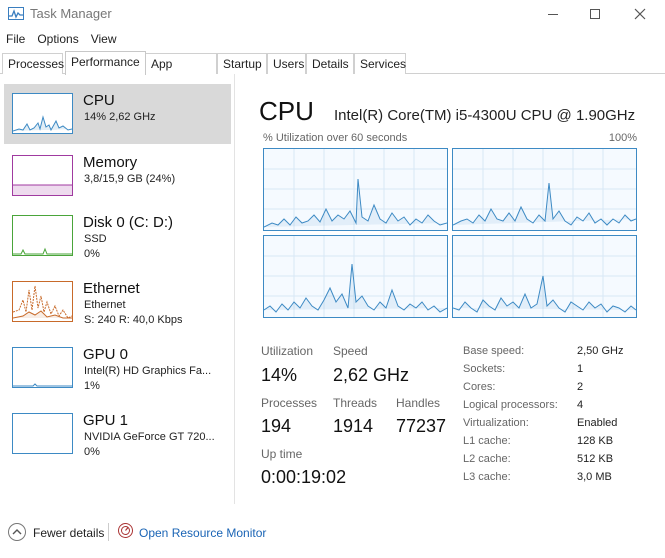 Image resolution: width=665 pixels, height=558 pixels. What do you see at coordinates (57, 39) in the screenshot?
I see `menu-options: Options` at bounding box center [57, 39].